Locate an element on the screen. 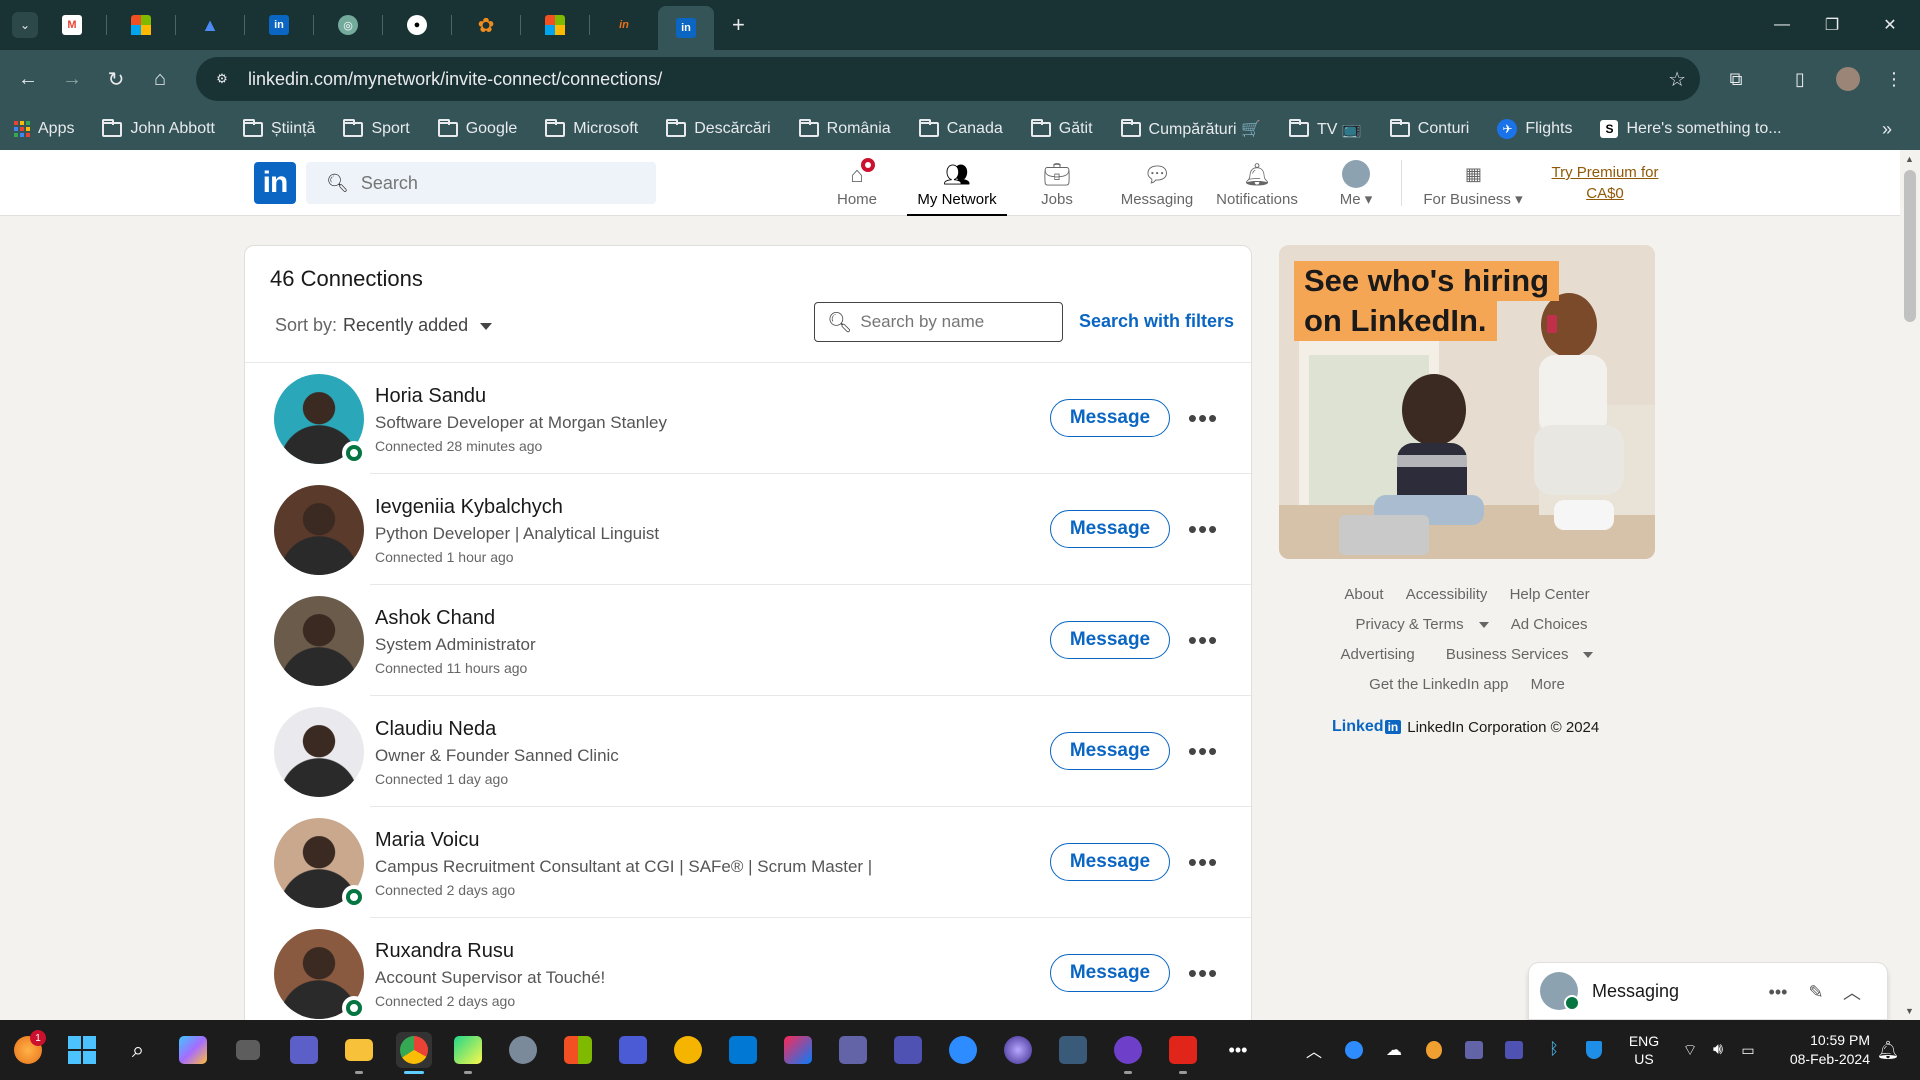 This screenshot has height=1080, width=1920. reload-icon: ↻ is located at coordinates (116, 79).